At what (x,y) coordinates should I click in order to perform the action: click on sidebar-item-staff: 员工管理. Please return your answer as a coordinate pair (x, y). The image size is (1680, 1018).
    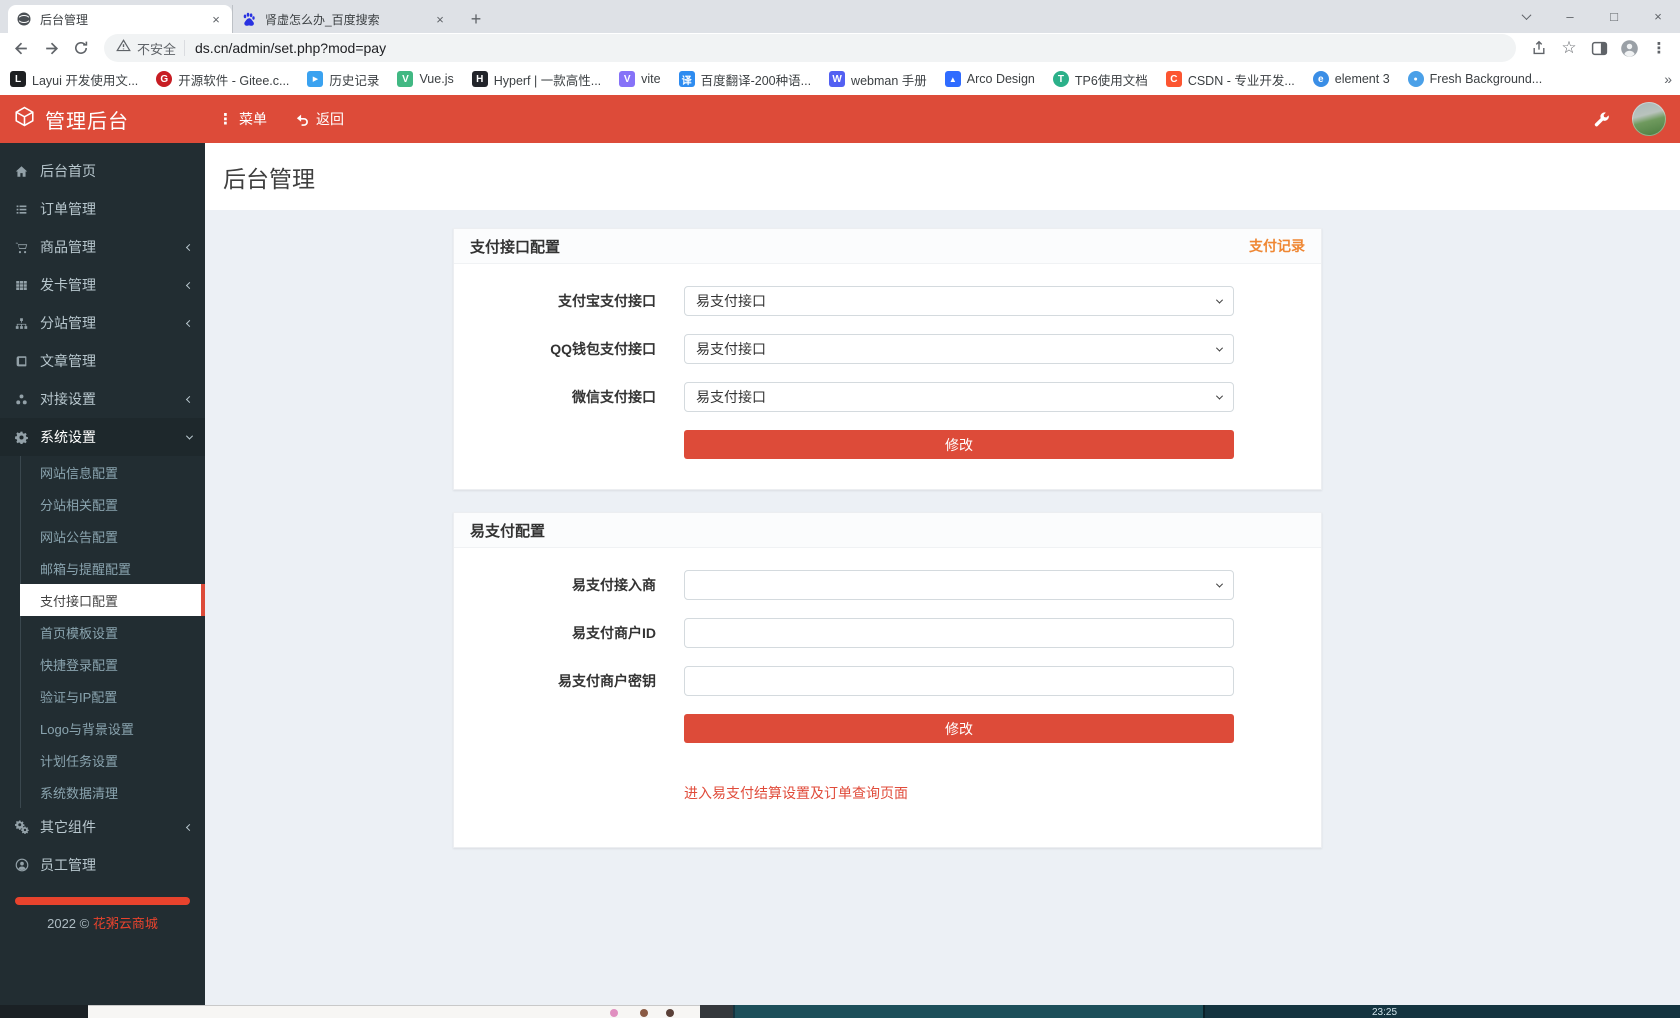
    Looking at the image, I should click on (102, 865).